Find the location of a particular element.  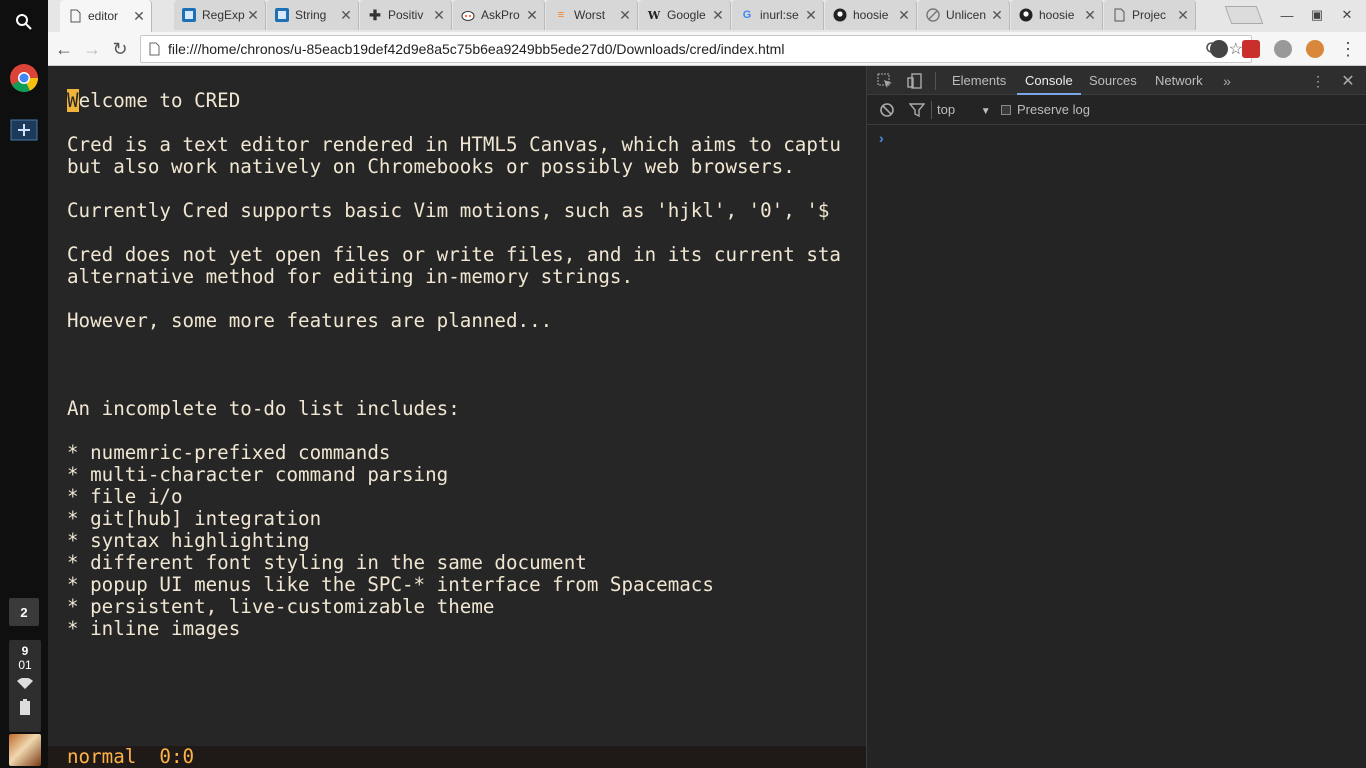

tab-title: editor is located at coordinates (103, 16).